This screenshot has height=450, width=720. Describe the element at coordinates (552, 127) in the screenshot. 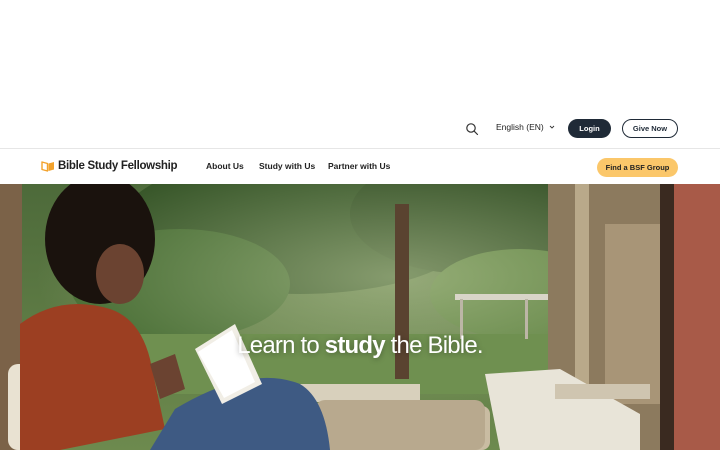

I see `chevron-down-icon` at that location.